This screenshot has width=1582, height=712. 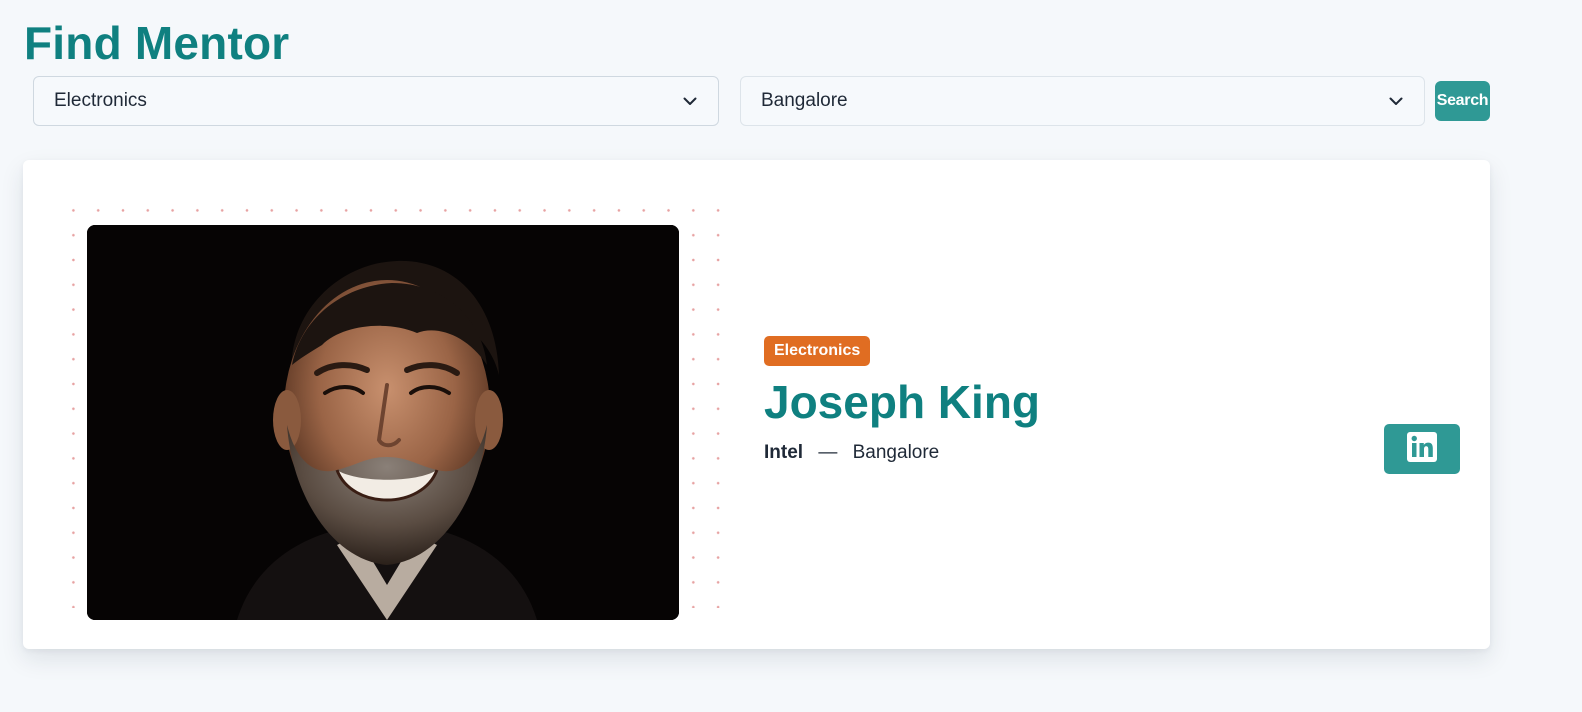 I want to click on mentor-company: Intel, so click(x=784, y=452).